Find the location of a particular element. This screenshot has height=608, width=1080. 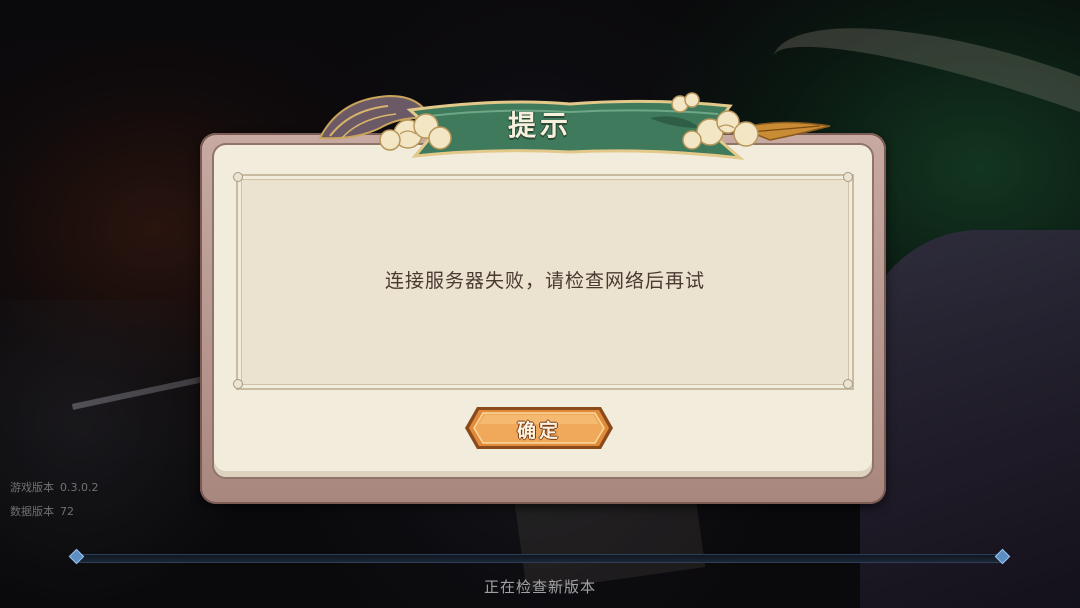

game-version-label: 游戏版本 is located at coordinates (32, 487).